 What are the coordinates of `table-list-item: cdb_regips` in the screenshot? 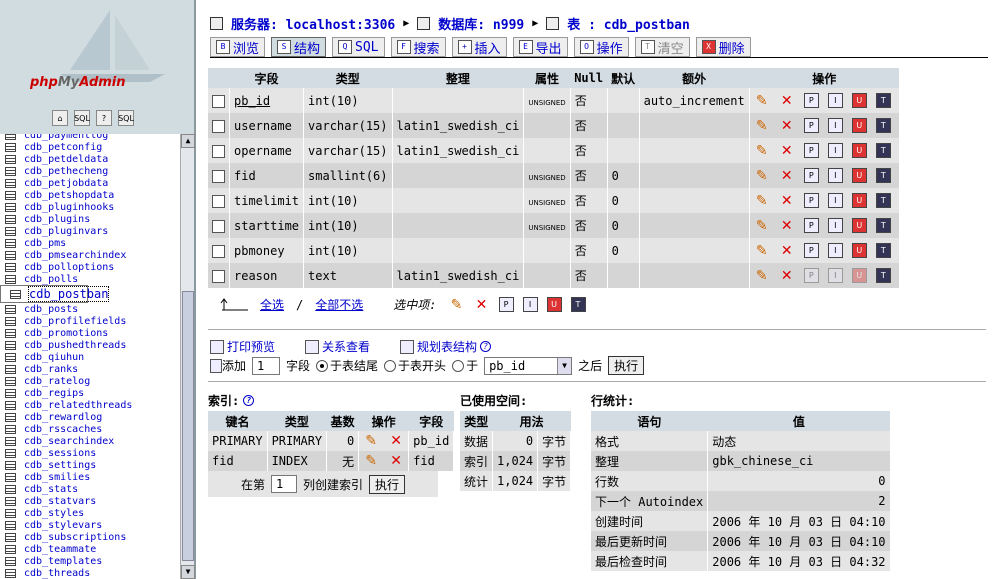 It's located at (90, 393).